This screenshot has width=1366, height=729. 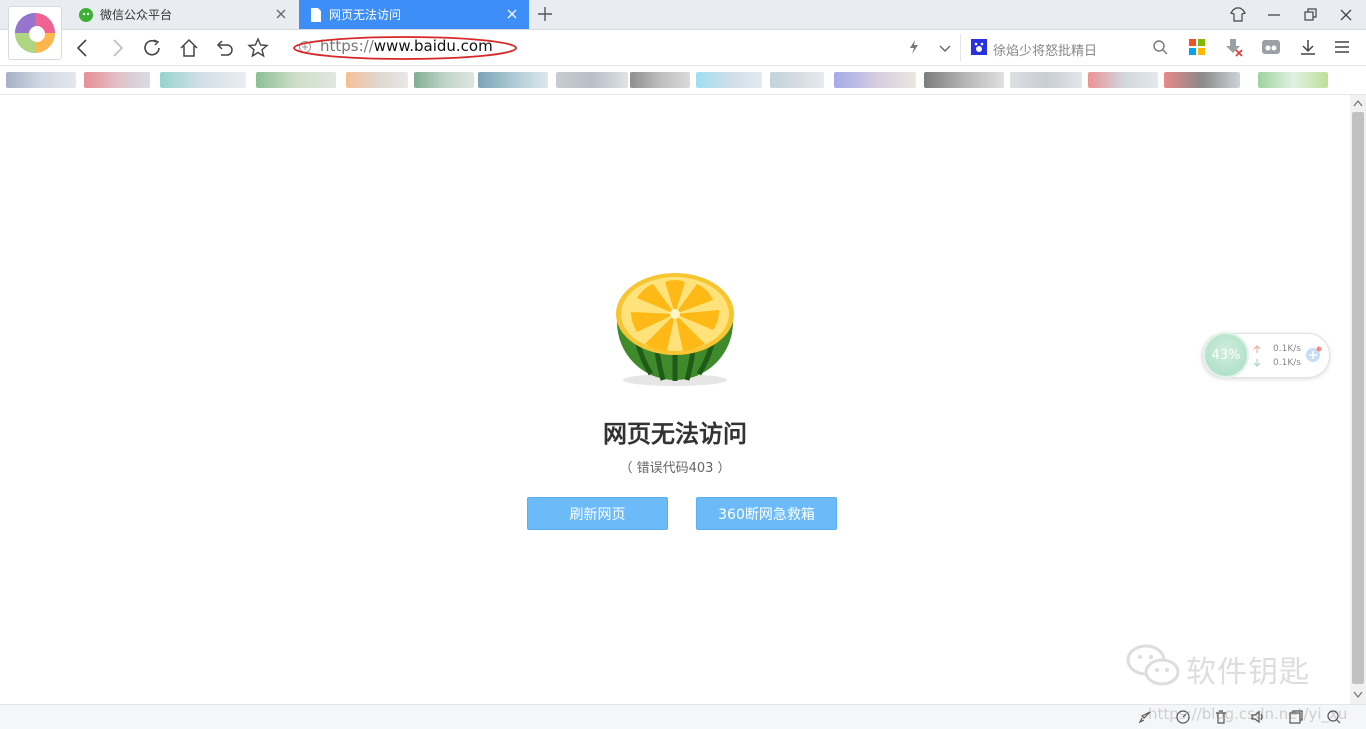 I want to click on forward-button, so click(x=117, y=48).